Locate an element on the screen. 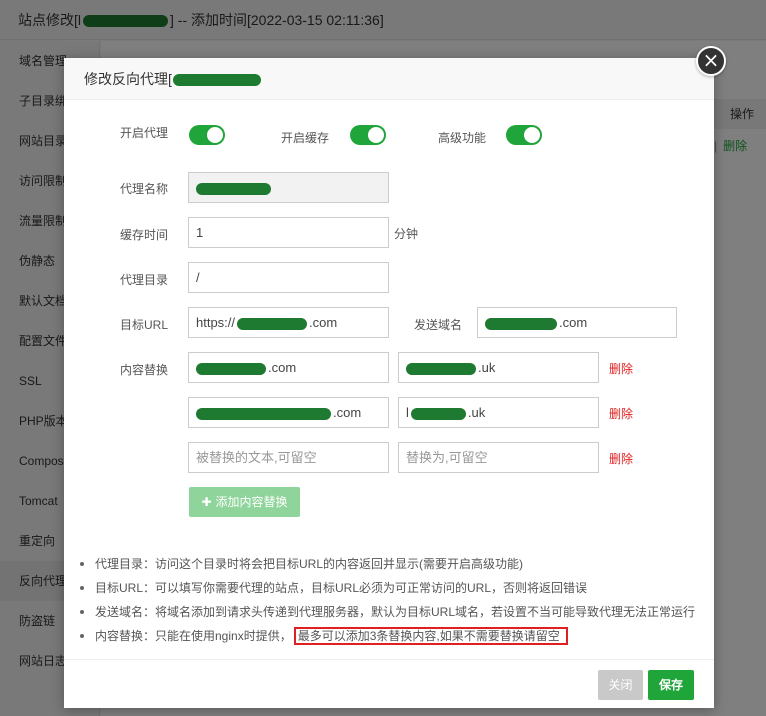 This screenshot has width=766, height=716. target-url-label: 目标URL is located at coordinates (144, 325).